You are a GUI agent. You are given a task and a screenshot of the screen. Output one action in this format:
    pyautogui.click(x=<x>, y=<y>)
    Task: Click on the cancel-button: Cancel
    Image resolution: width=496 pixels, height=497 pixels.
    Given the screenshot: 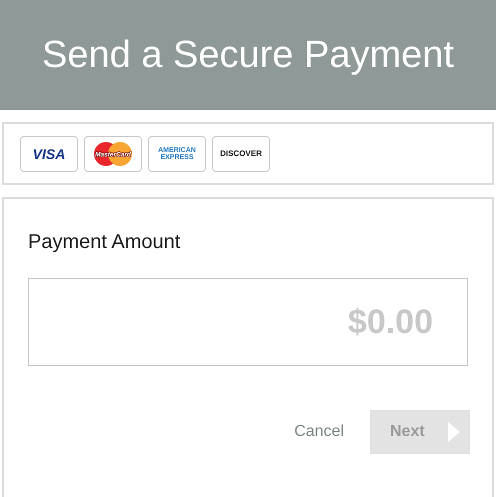 What is the action you would take?
    pyautogui.click(x=319, y=432)
    